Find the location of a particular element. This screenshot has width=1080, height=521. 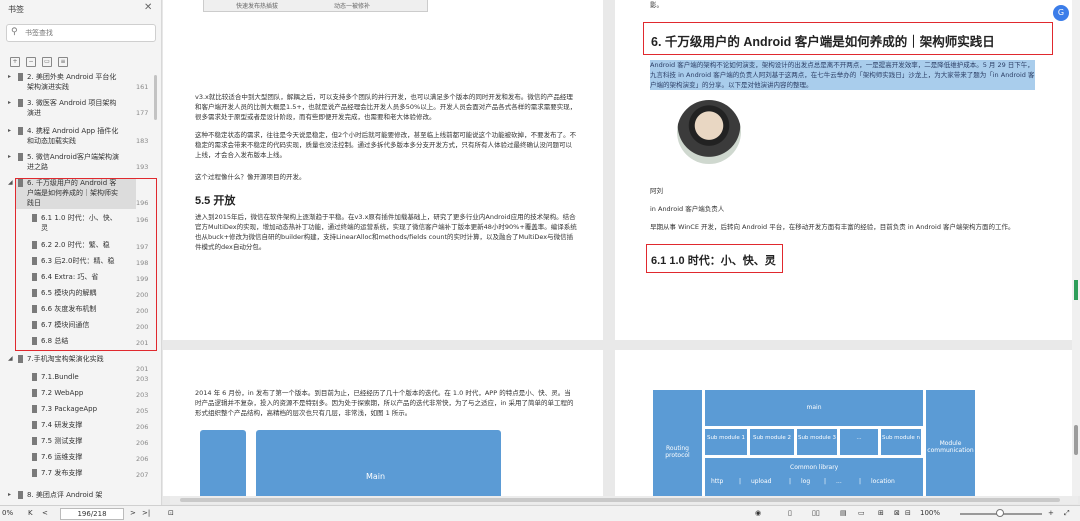

toc-label: 2. 美团外卖 Android 平台化架构演进实践 is located at coordinates (72, 82).